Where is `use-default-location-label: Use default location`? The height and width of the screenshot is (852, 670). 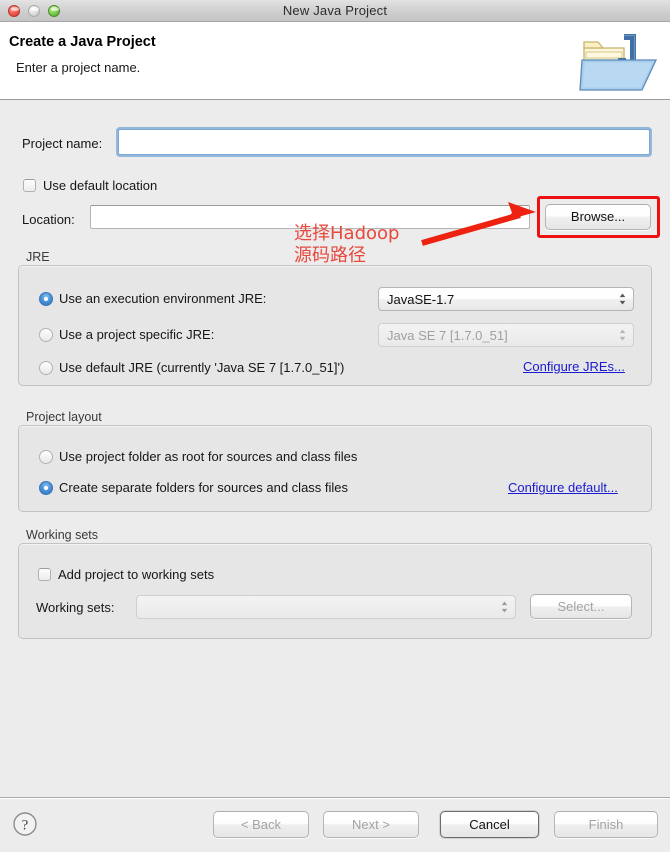 use-default-location-label: Use default location is located at coordinates (100, 185).